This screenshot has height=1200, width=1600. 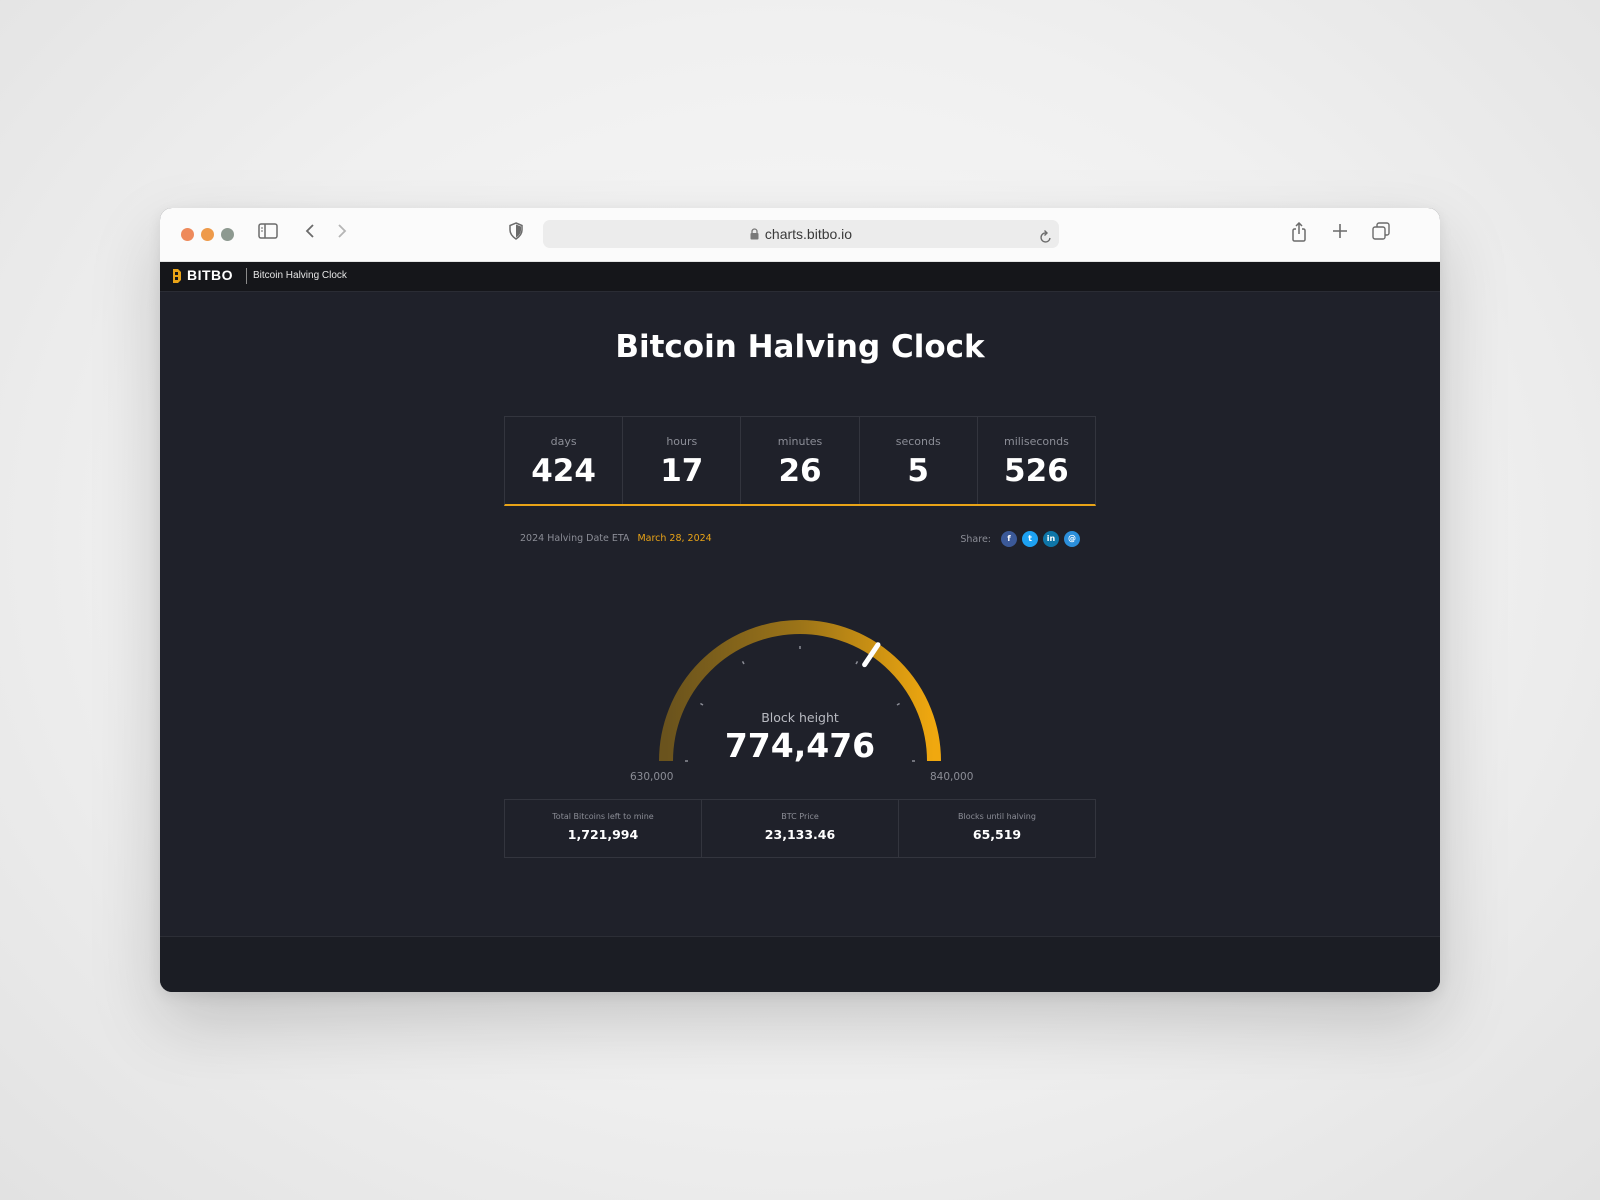 I want to click on stat-value: 65,519, so click(x=997, y=834).